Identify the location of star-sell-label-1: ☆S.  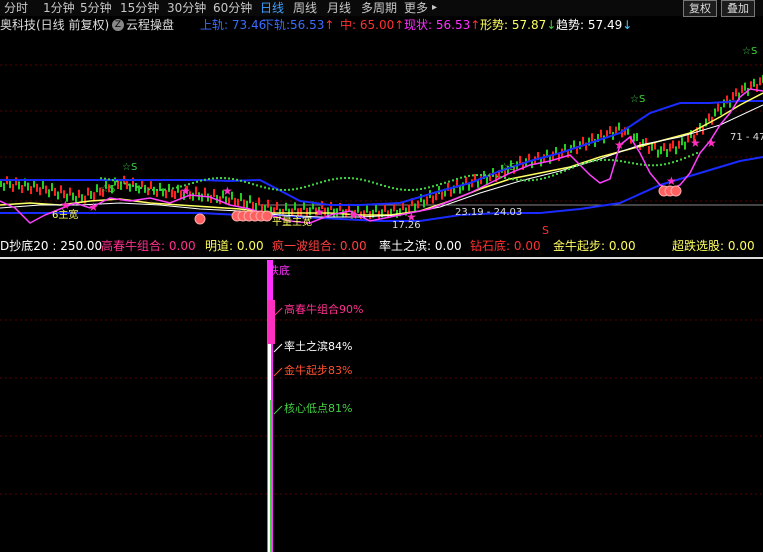
(130, 167).